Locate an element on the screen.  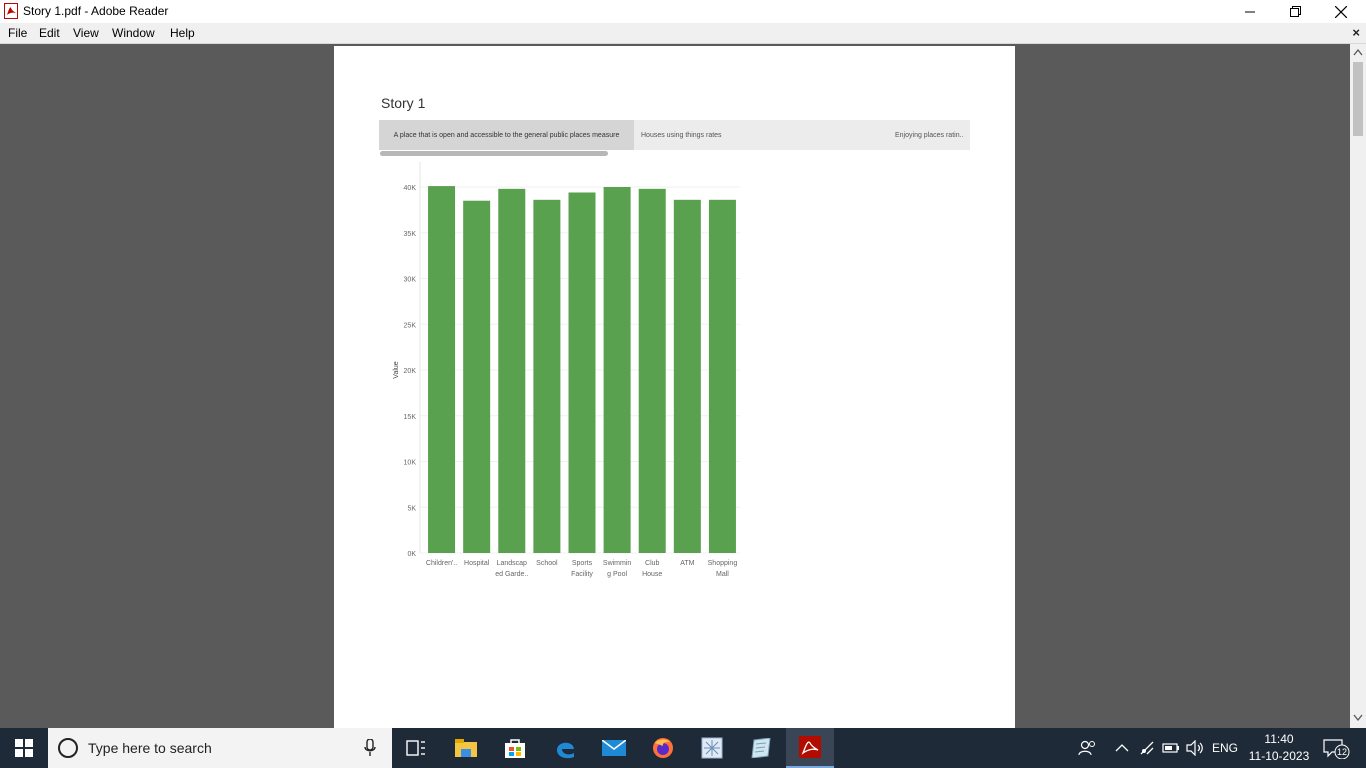
story-point-label: Enjoying places ratin.. is located at coordinates (929, 135).